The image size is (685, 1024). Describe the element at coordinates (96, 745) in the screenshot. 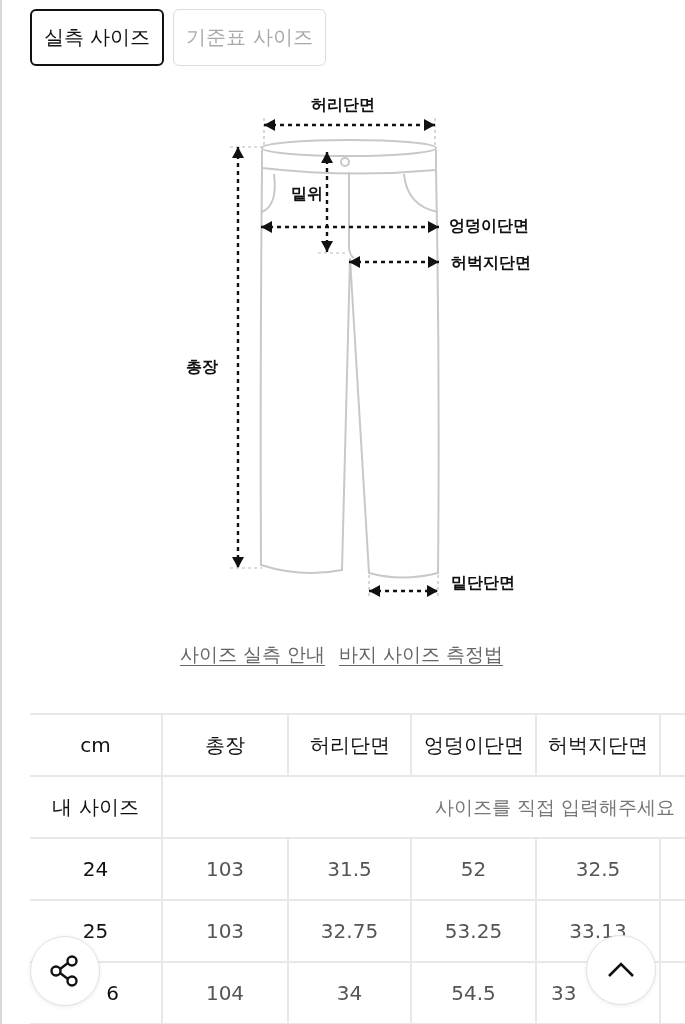

I see `column-header: cm` at that location.